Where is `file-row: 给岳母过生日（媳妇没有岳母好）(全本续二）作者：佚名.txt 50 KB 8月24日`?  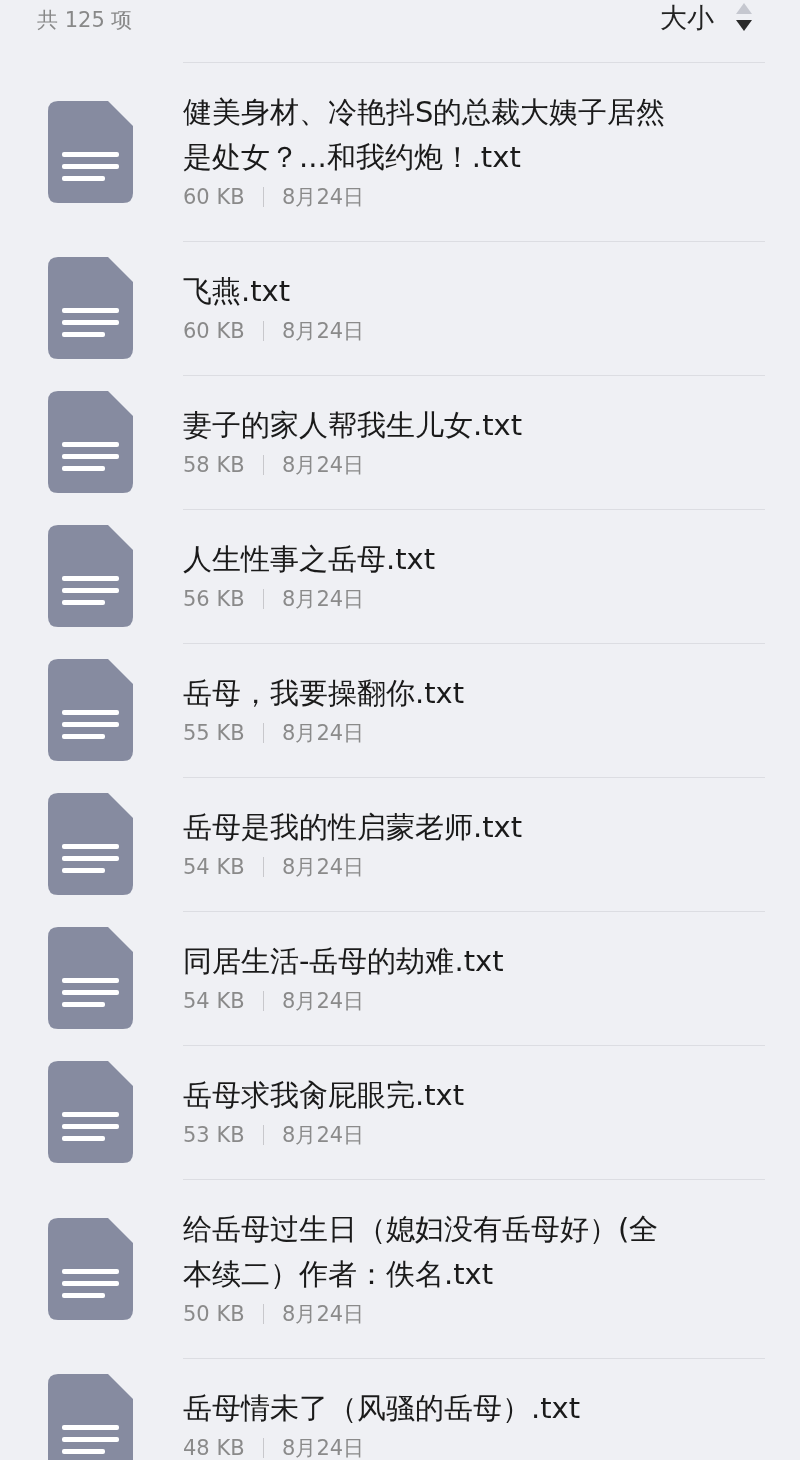 file-row: 给岳母过生日（媳妇没有岳母好）(全本续二）作者：佚名.txt 50 KB 8月24日 is located at coordinates (400, 1268).